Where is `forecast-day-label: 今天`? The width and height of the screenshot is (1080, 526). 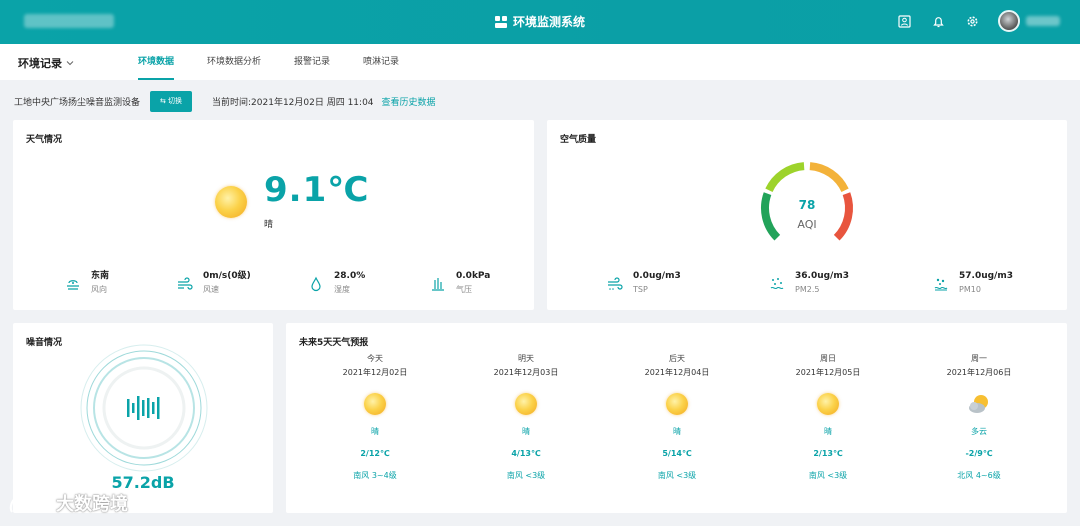
forecast-day-label: 今天 is located at coordinates (375, 358).